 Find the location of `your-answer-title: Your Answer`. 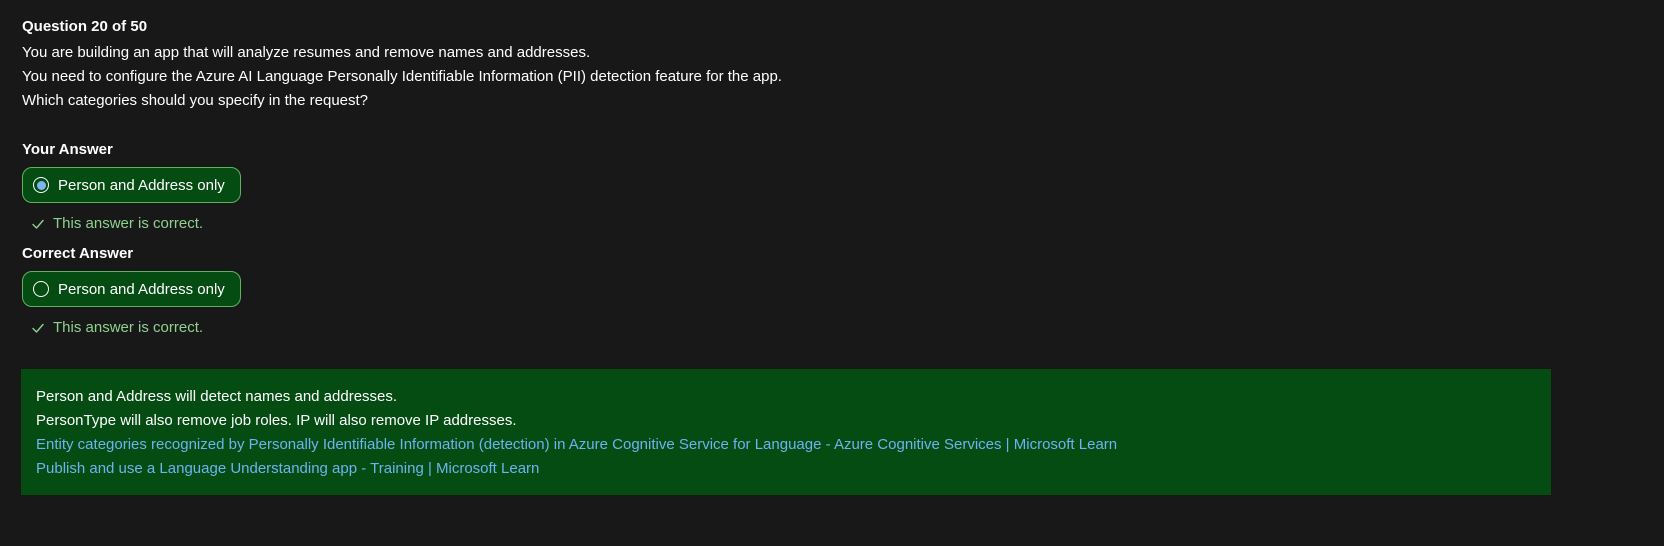

your-answer-title: Your Answer is located at coordinates (67, 149).